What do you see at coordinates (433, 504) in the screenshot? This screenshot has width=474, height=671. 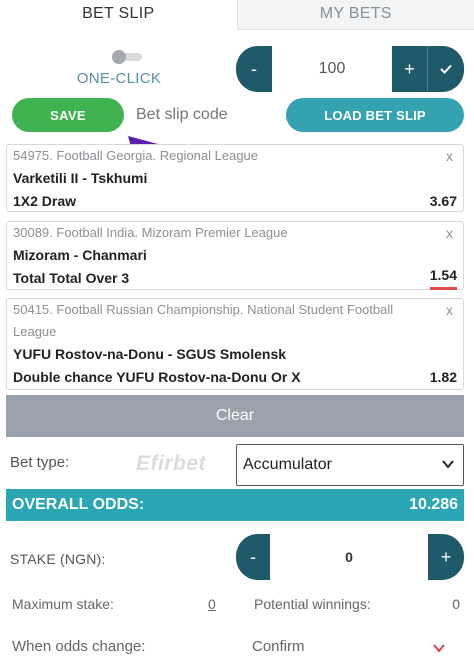 I see `overall-odds-value: 10.286` at bounding box center [433, 504].